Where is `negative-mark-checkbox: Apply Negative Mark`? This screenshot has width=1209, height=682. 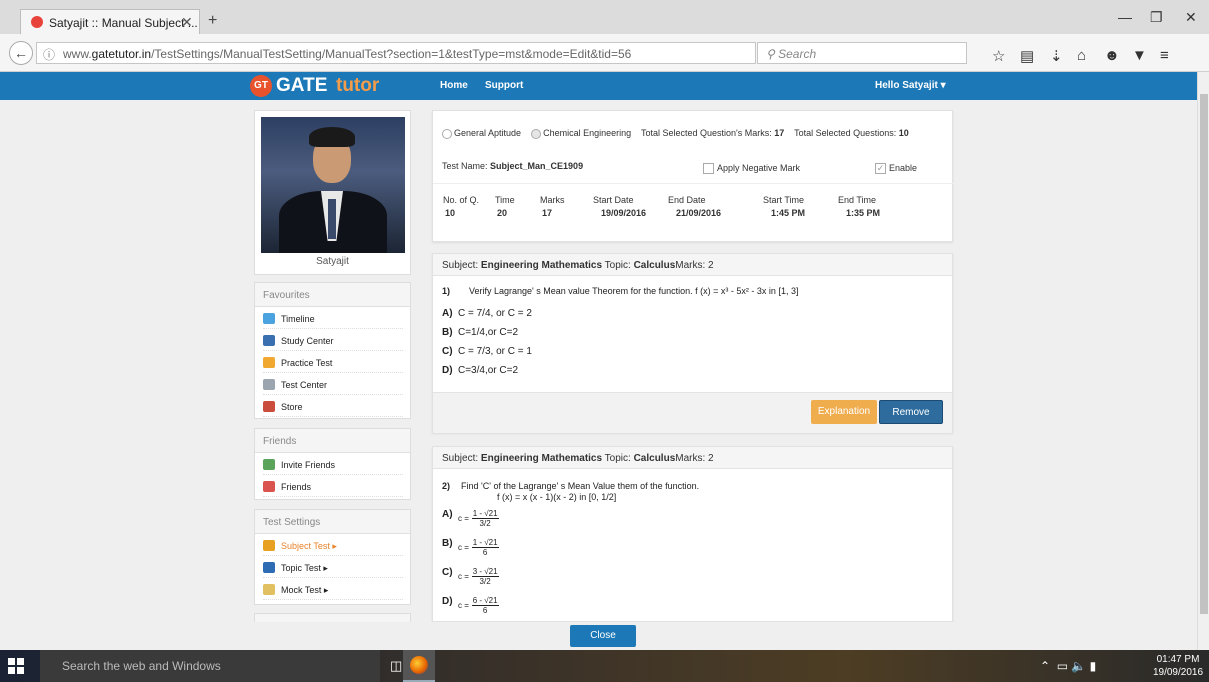 negative-mark-checkbox: Apply Negative Mark is located at coordinates (751, 169).